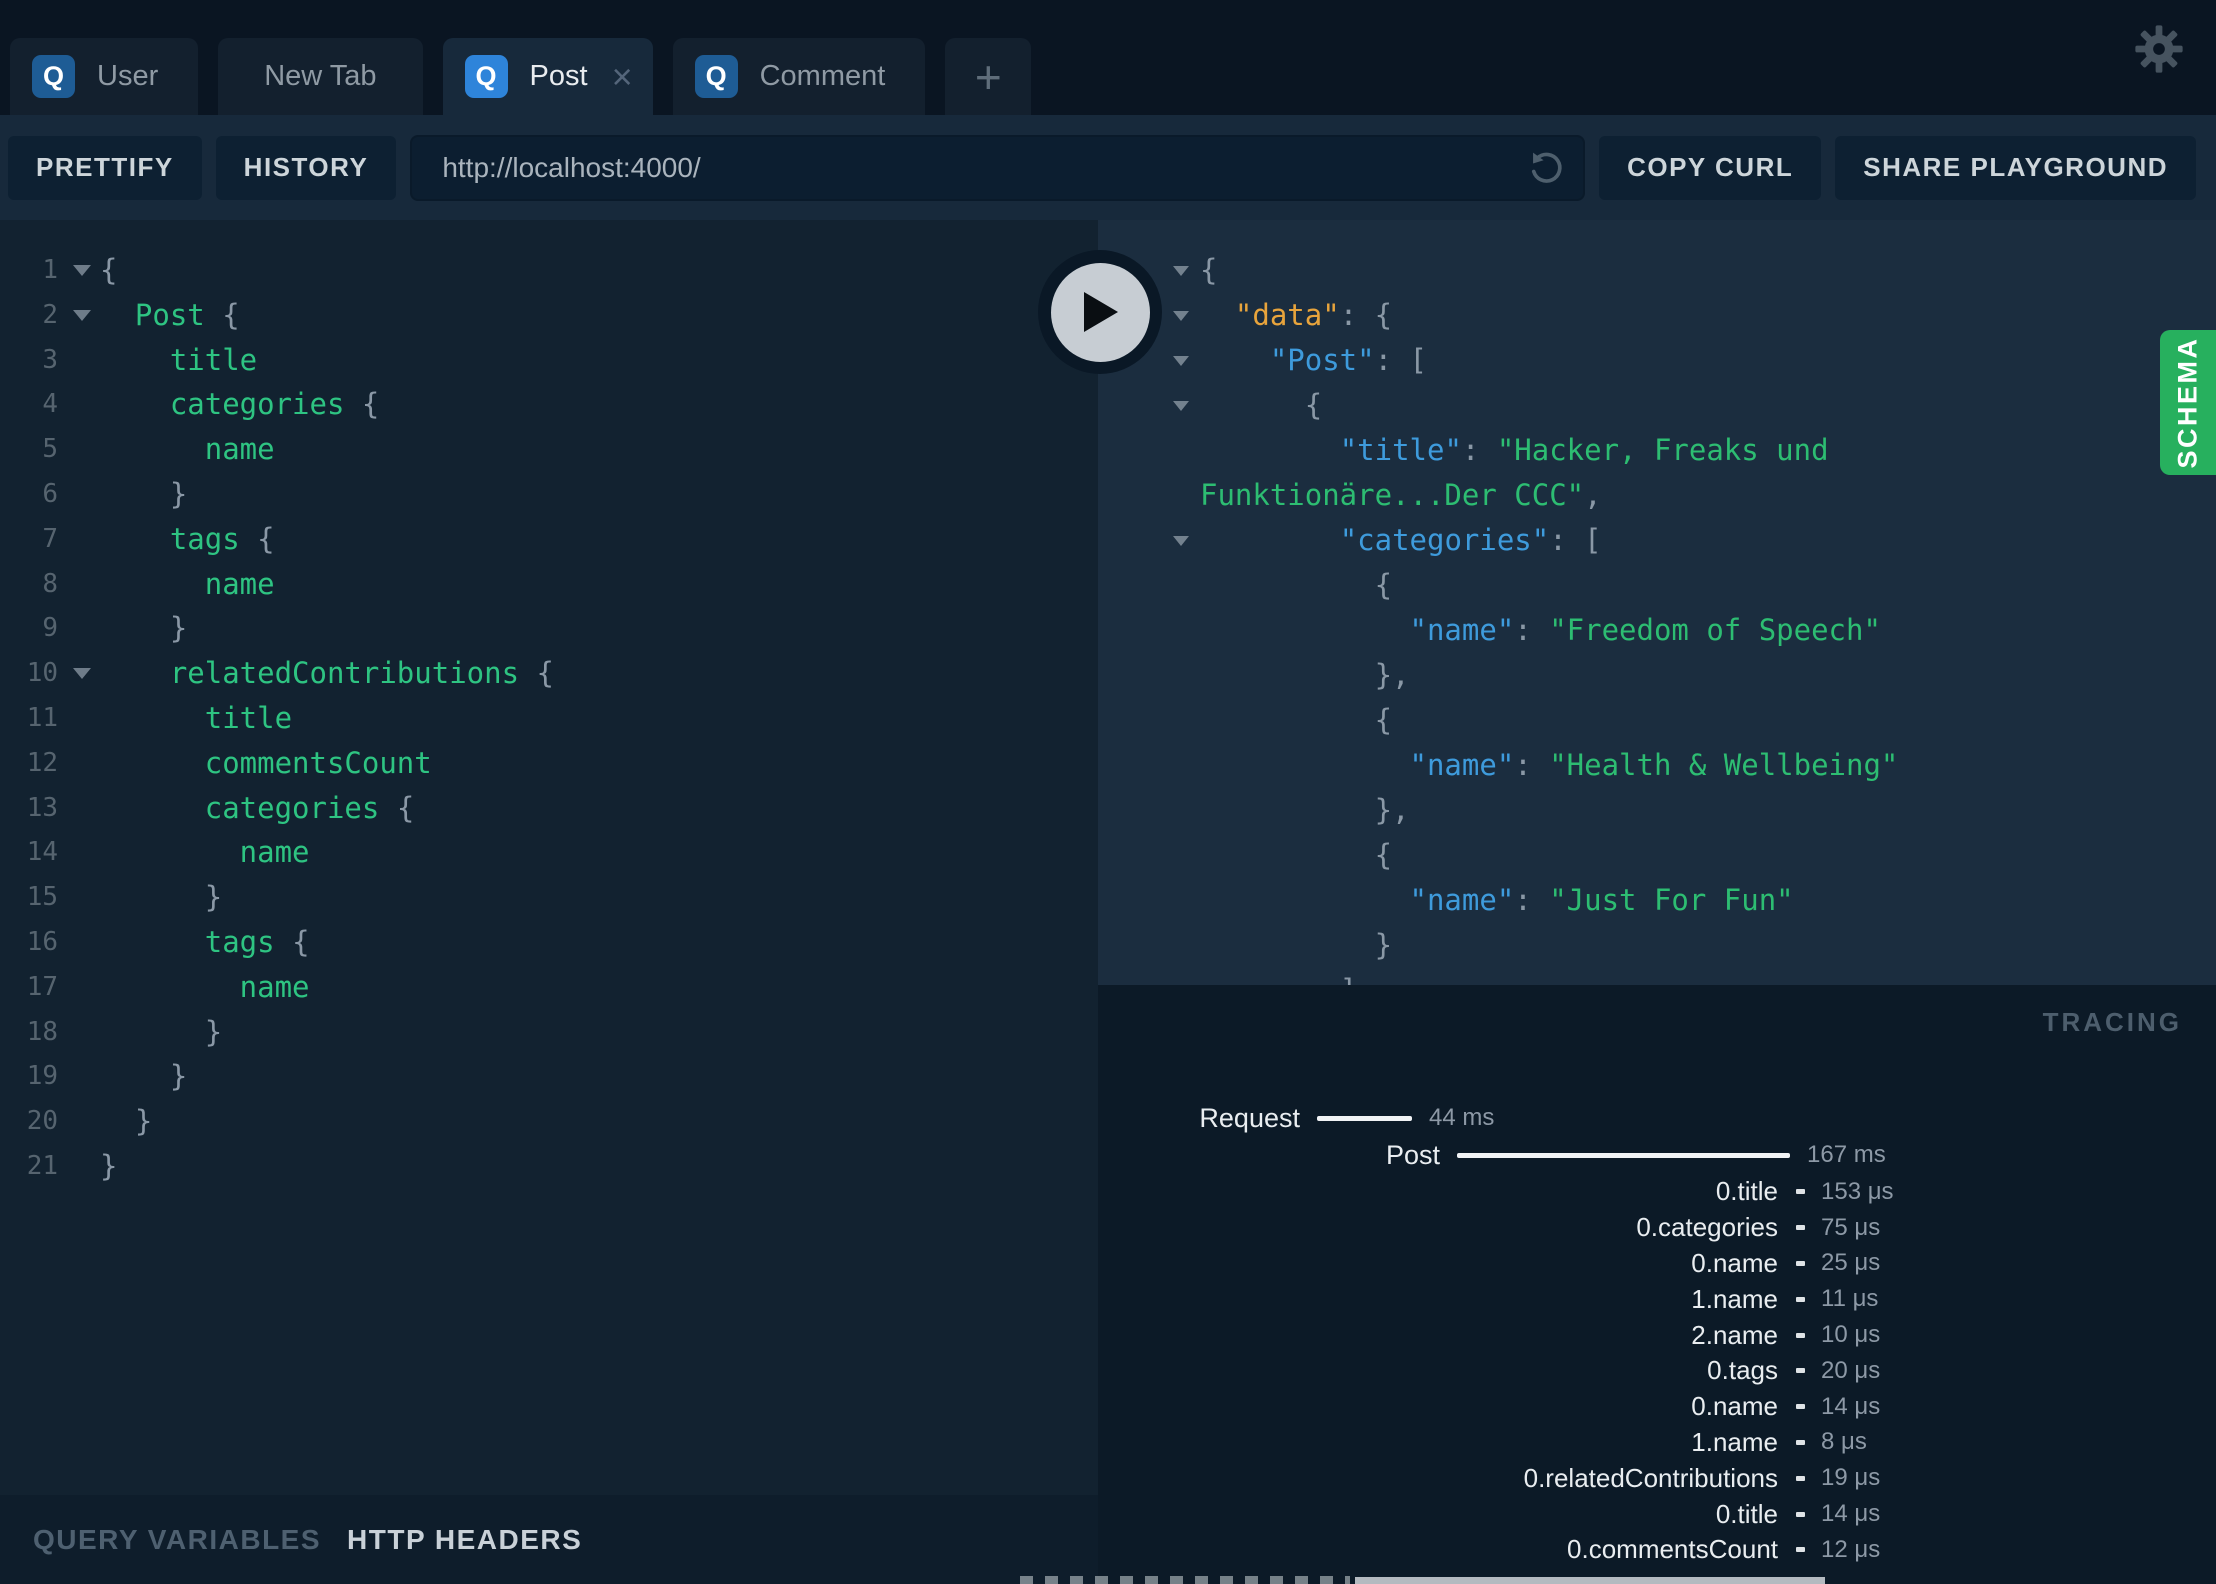  I want to click on history-button: HISTORY, so click(306, 167).